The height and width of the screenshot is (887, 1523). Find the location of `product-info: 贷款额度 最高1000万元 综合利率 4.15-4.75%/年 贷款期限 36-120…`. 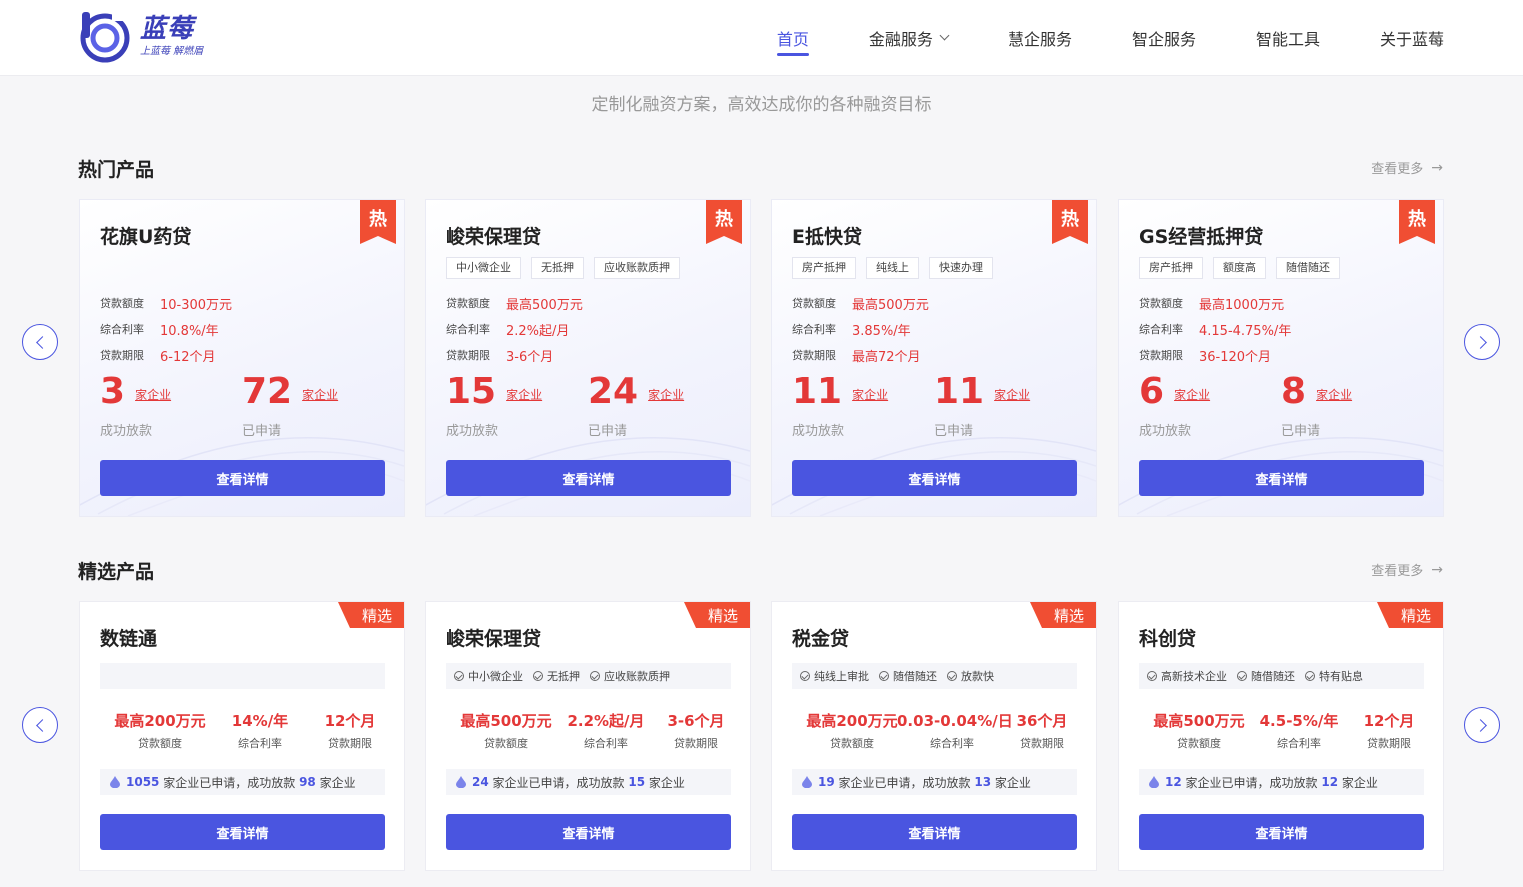

product-info: 贷款额度 最高1000万元 综合利率 4.15-4.75%/年 贷款期限 36-120… is located at coordinates (1215, 329).